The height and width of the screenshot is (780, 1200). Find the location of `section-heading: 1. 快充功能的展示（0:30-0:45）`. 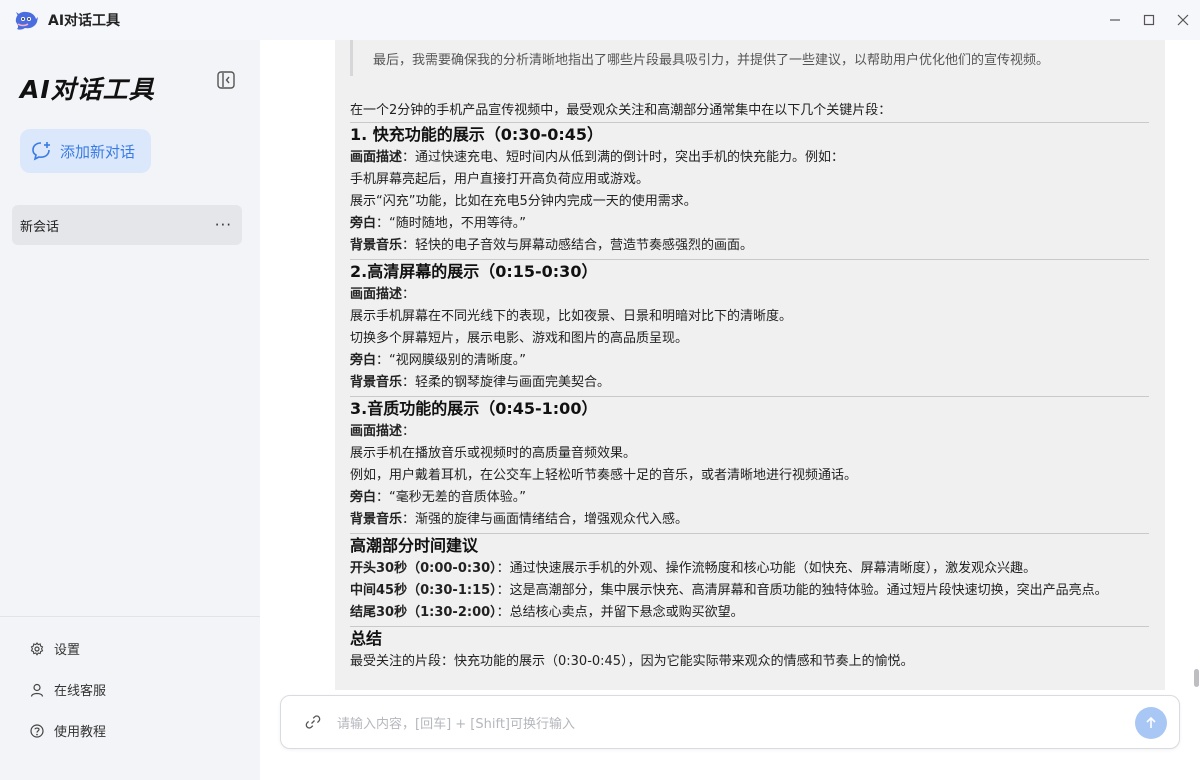

section-heading: 1. 快充功能的展示（0:30-0:45） is located at coordinates (477, 134).